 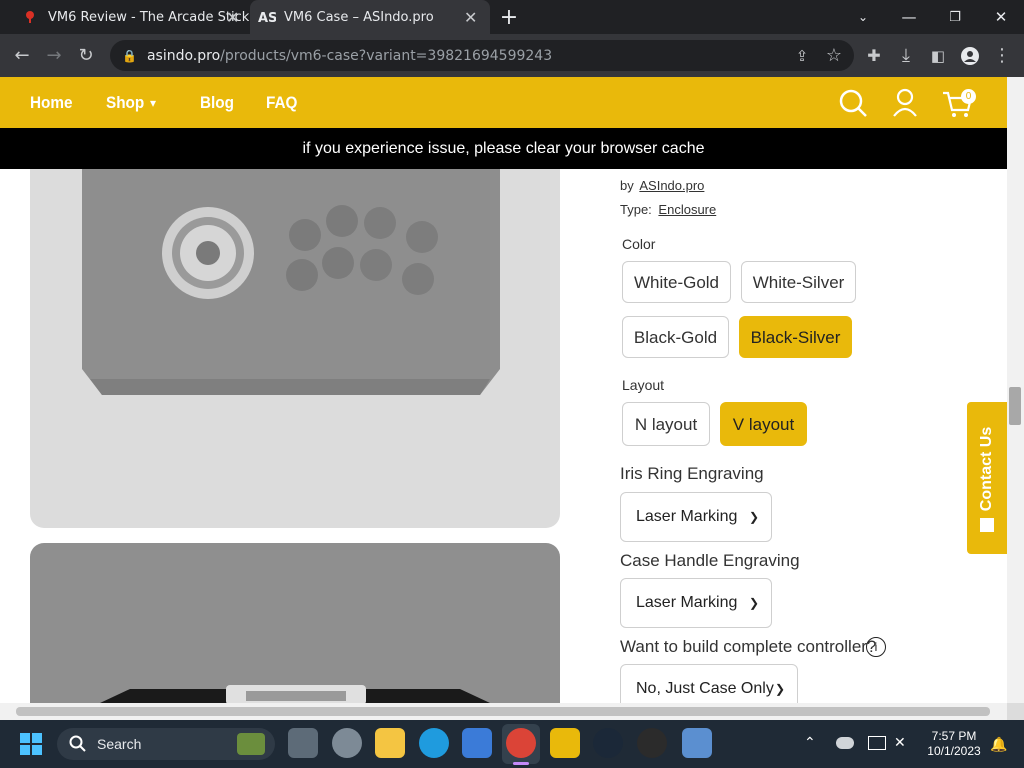 What do you see at coordinates (636, 209) in the screenshot?
I see `type-label: Type:` at bounding box center [636, 209].